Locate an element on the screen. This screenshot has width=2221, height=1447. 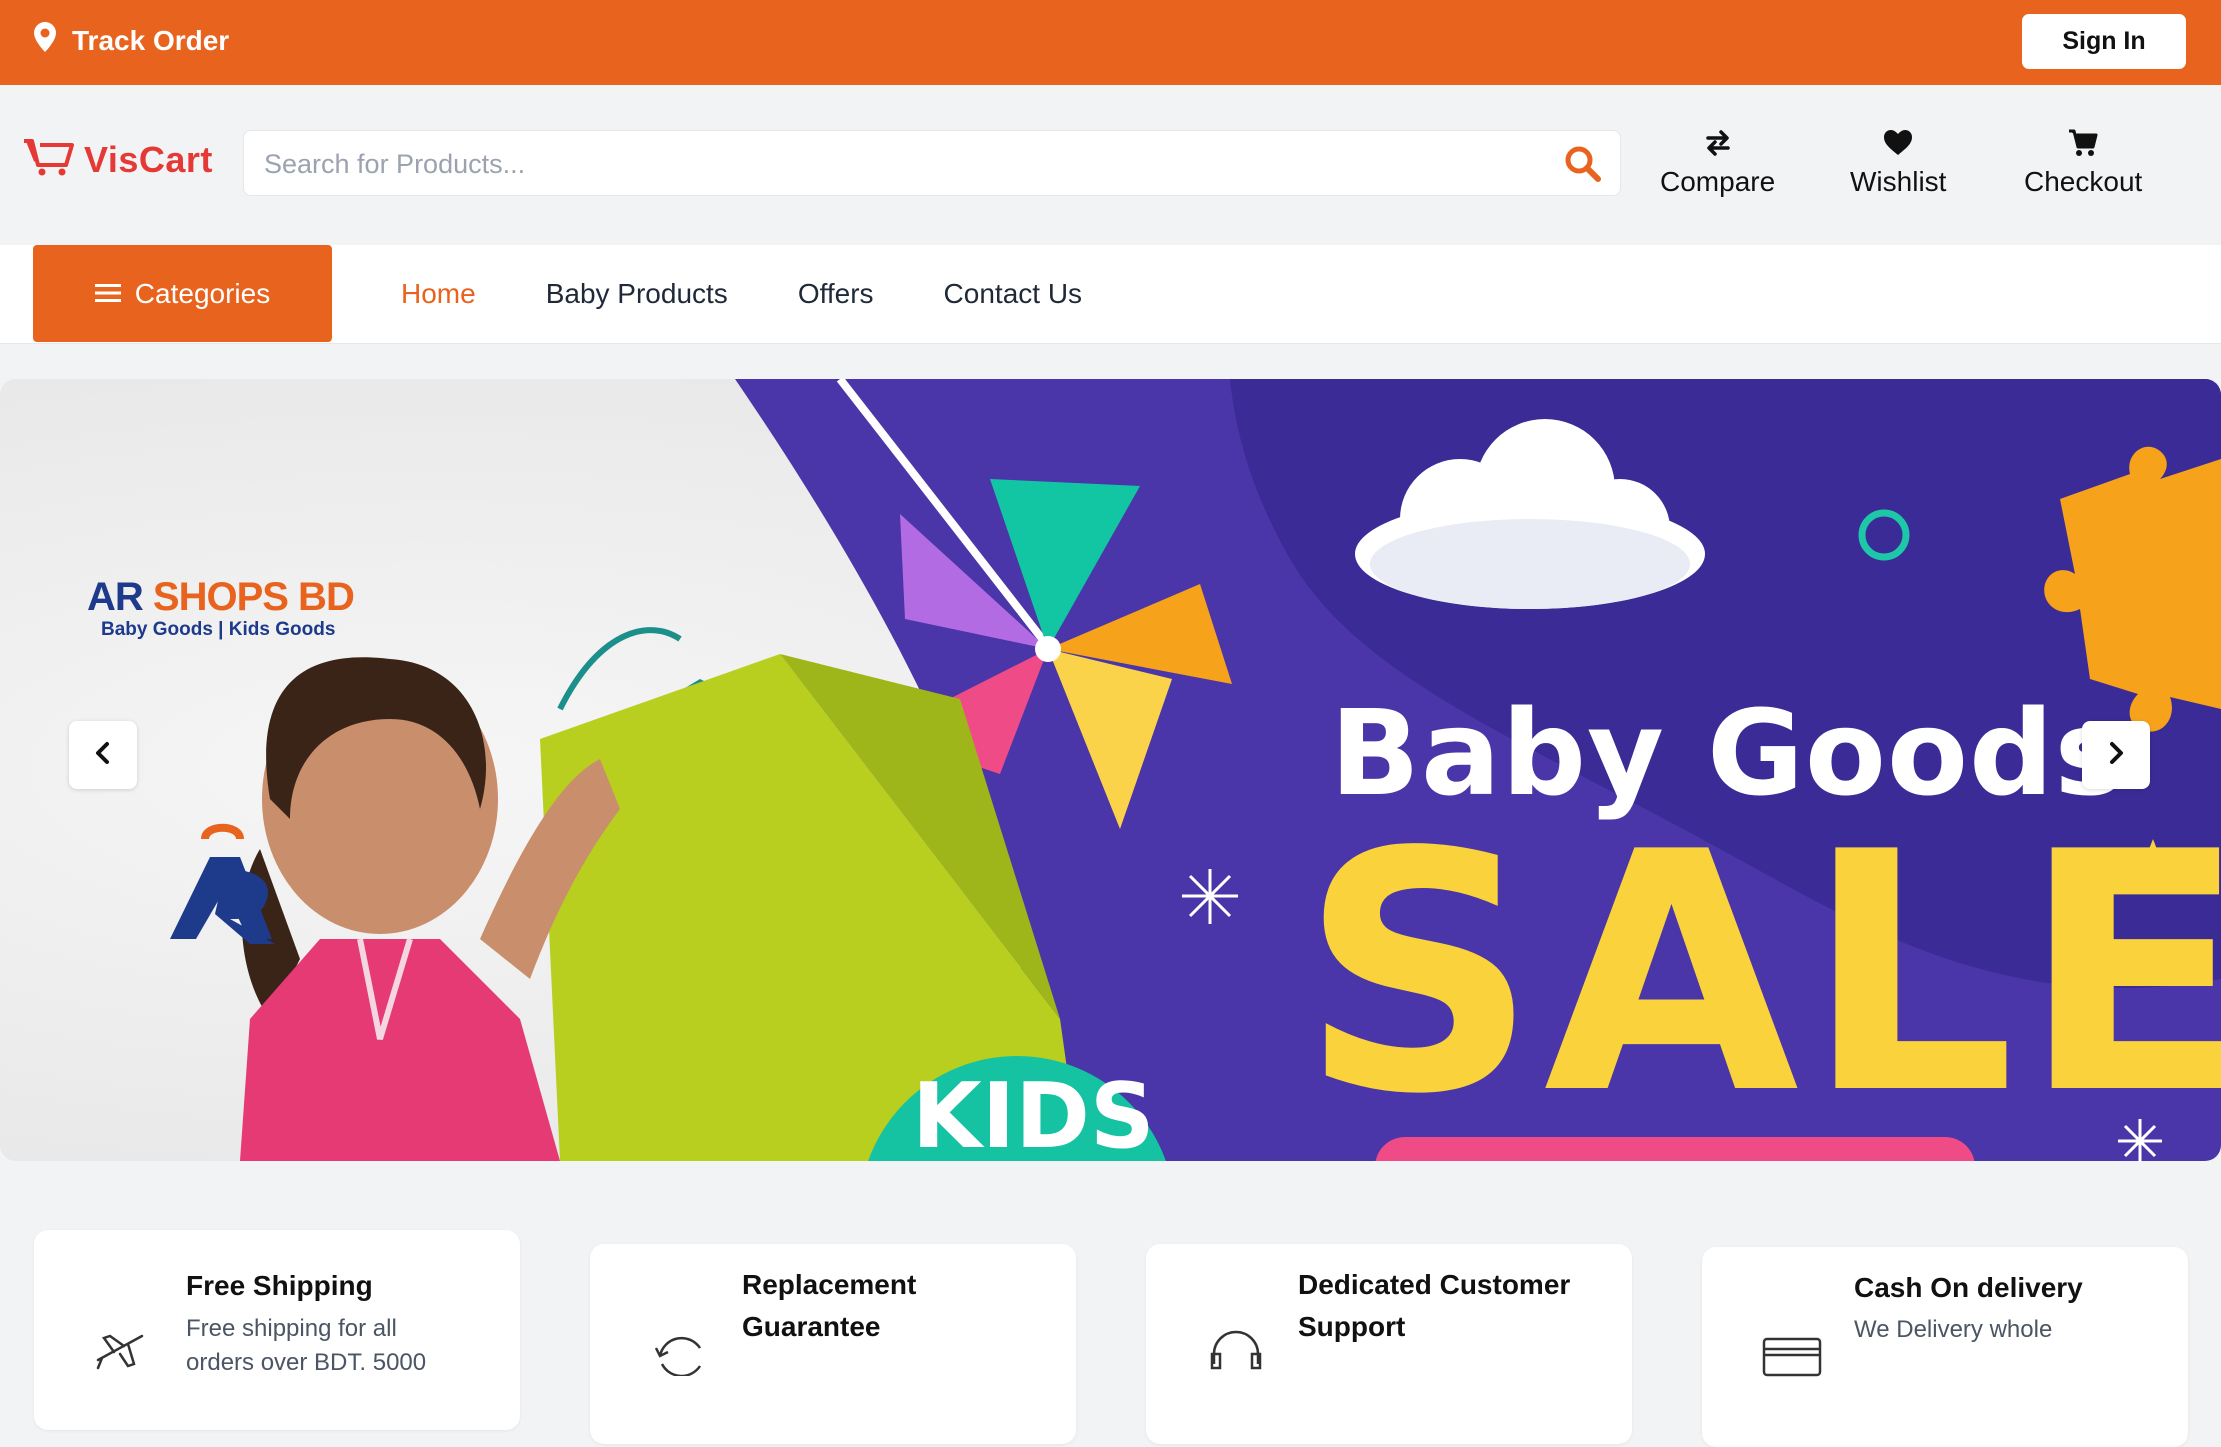
compare-icon is located at coordinates (1718, 145).